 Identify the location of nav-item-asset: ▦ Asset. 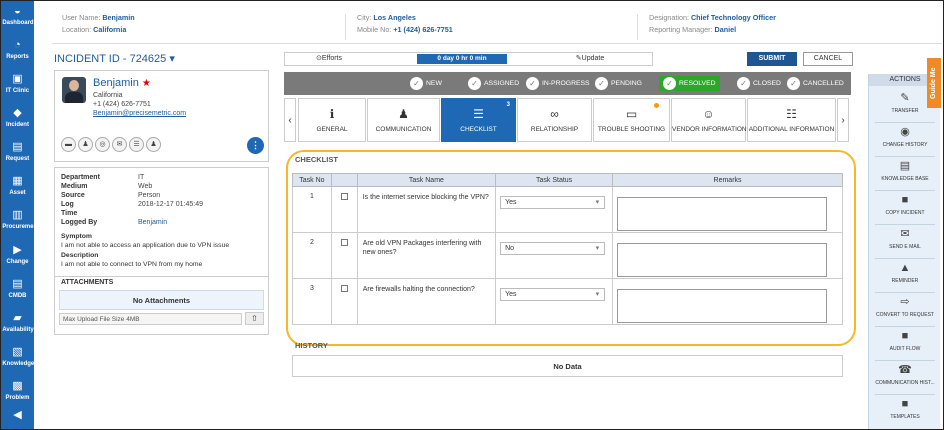
(17, 185).